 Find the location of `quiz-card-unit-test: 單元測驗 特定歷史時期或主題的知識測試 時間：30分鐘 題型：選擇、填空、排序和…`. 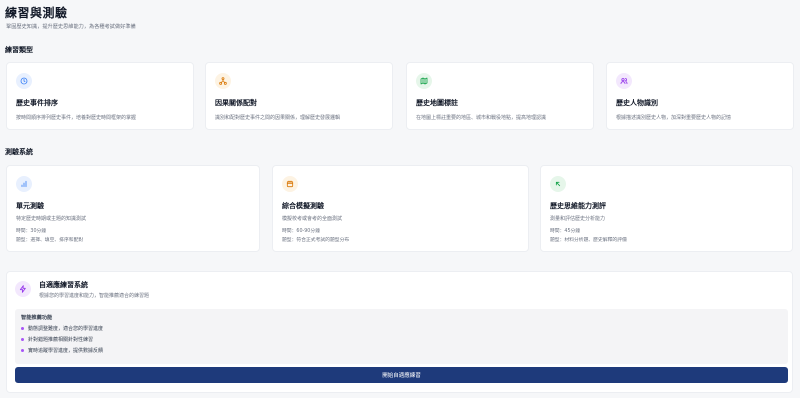

quiz-card-unit-test: 單元測驗 特定歷史時期或主題的知識測試 時間：30分鐘 題型：選擇、填空、排序和… is located at coordinates (133, 208).